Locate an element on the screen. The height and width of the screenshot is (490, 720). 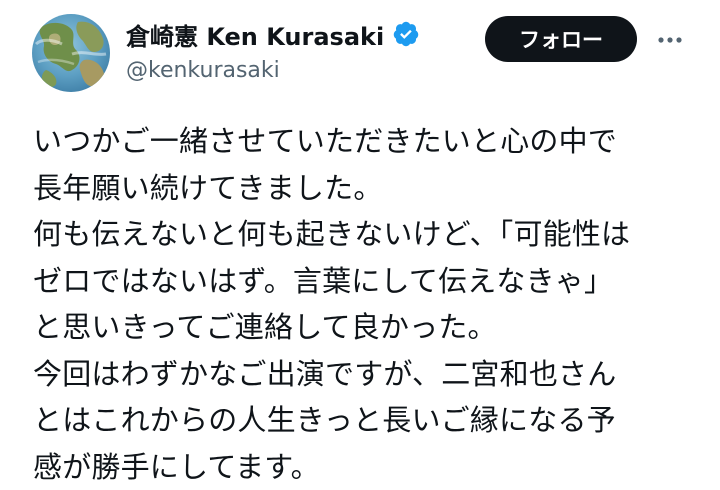
author-handle: @kenkurasaki is located at coordinates (203, 70).